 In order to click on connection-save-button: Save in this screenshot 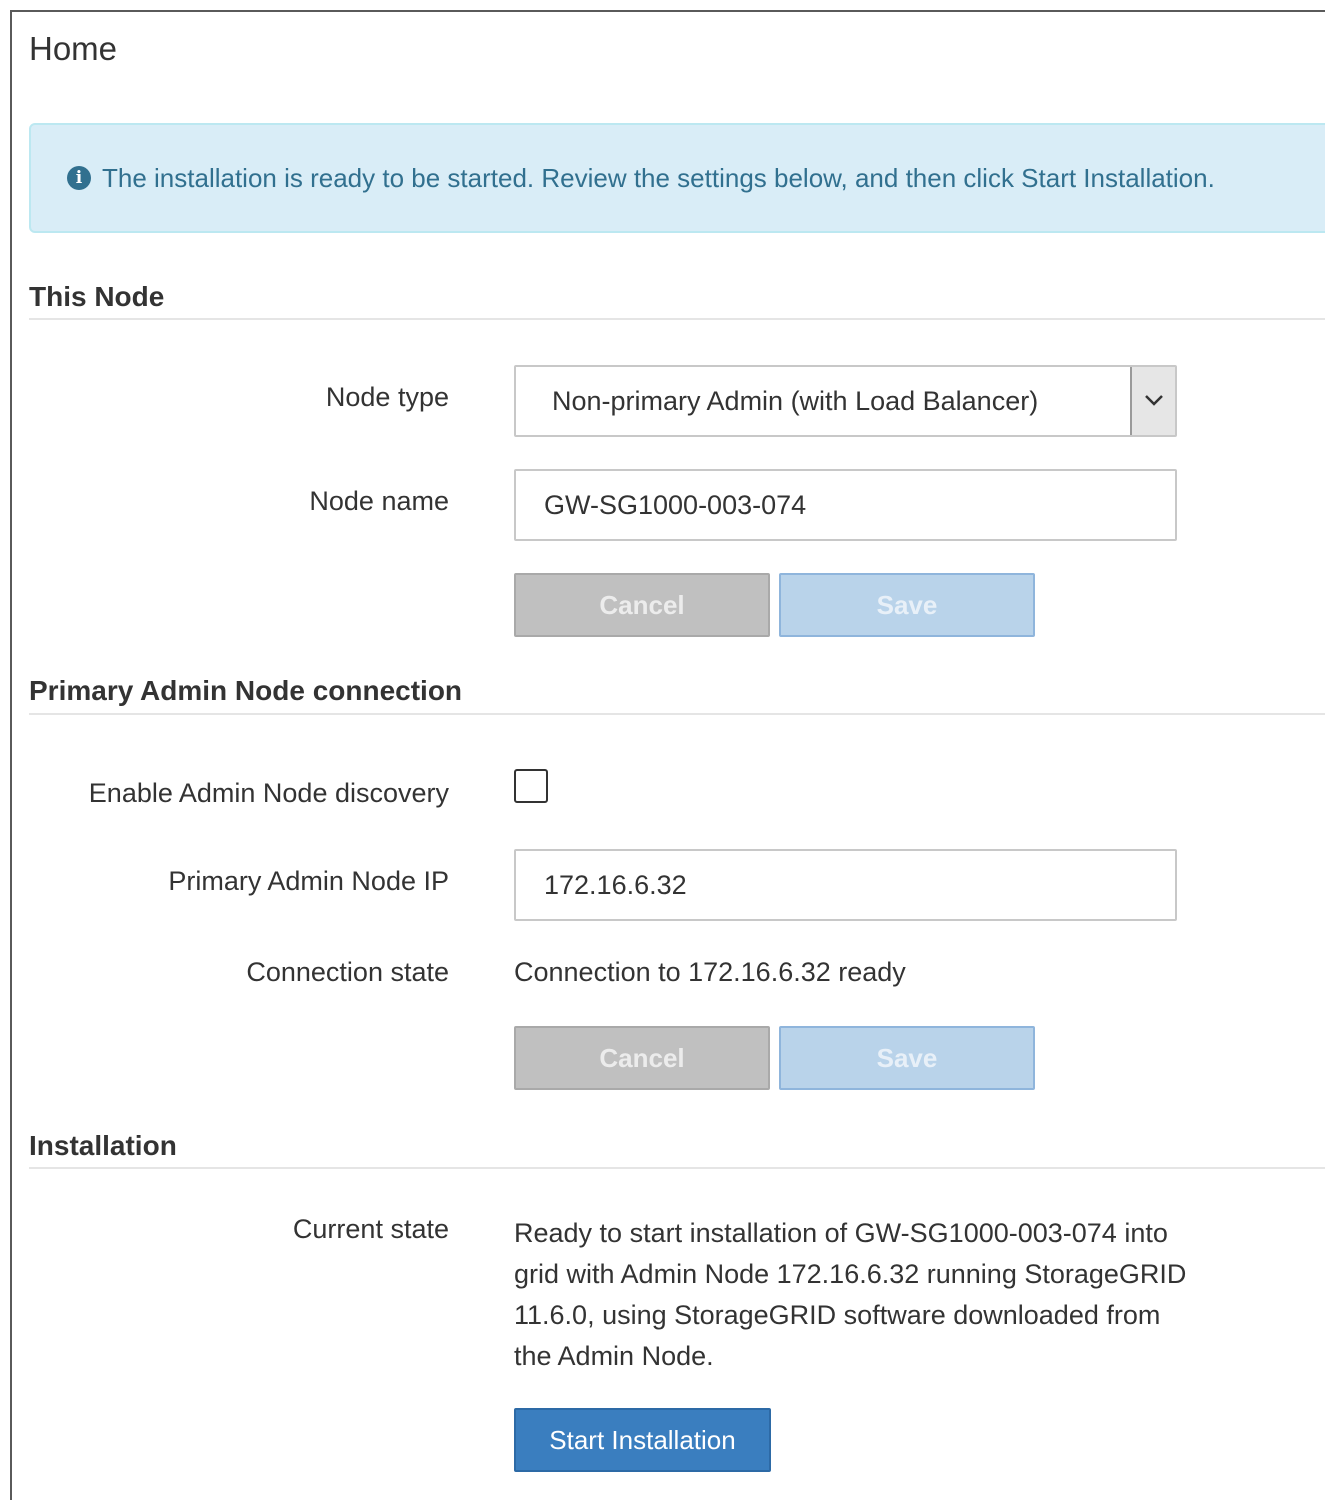, I will do `click(907, 1058)`.